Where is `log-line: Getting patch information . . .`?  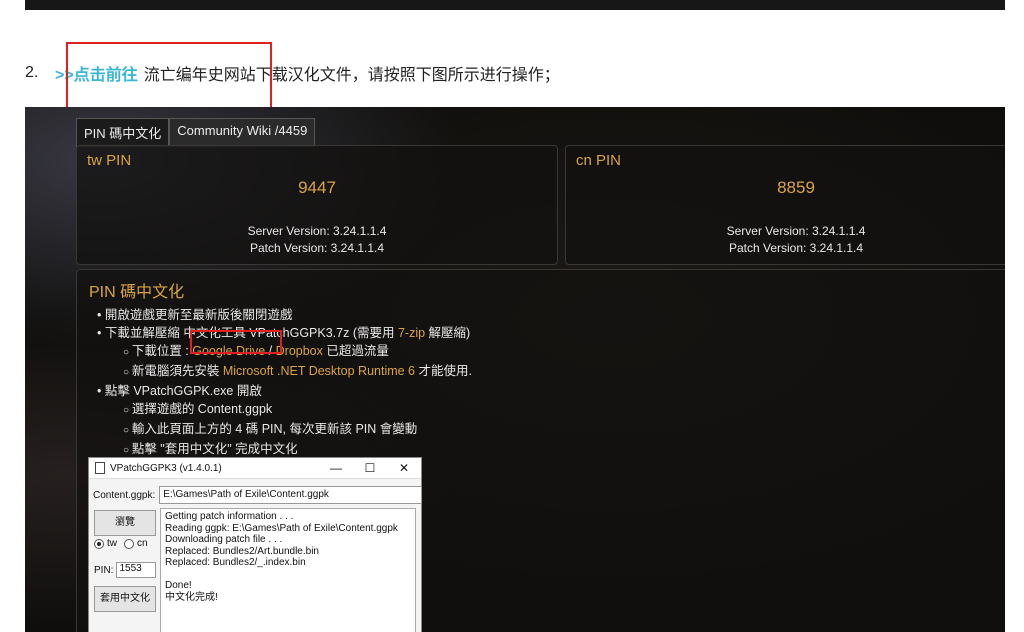
log-line: Getting patch information . . . is located at coordinates (229, 516).